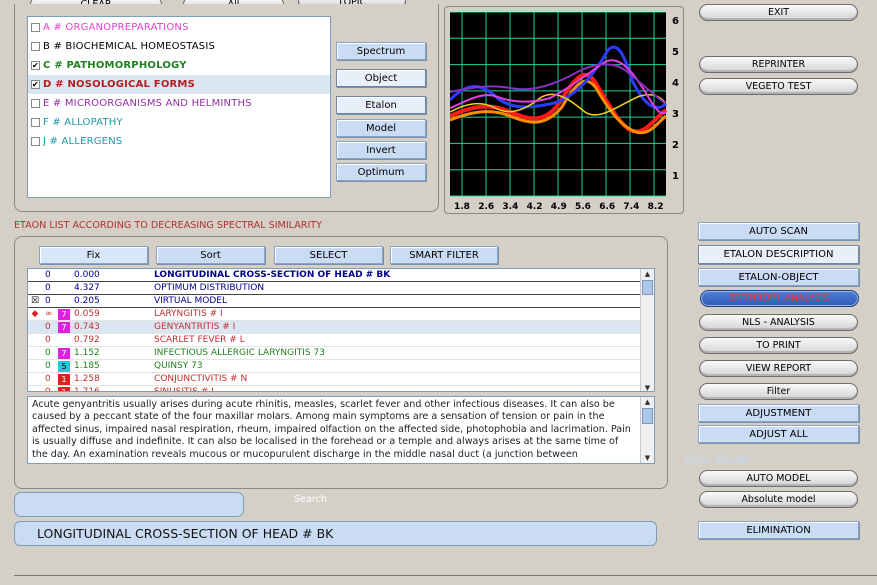 This screenshot has width=877, height=585. Describe the element at coordinates (675, 176) in the screenshot. I see `chart-y-tick: 1` at that location.